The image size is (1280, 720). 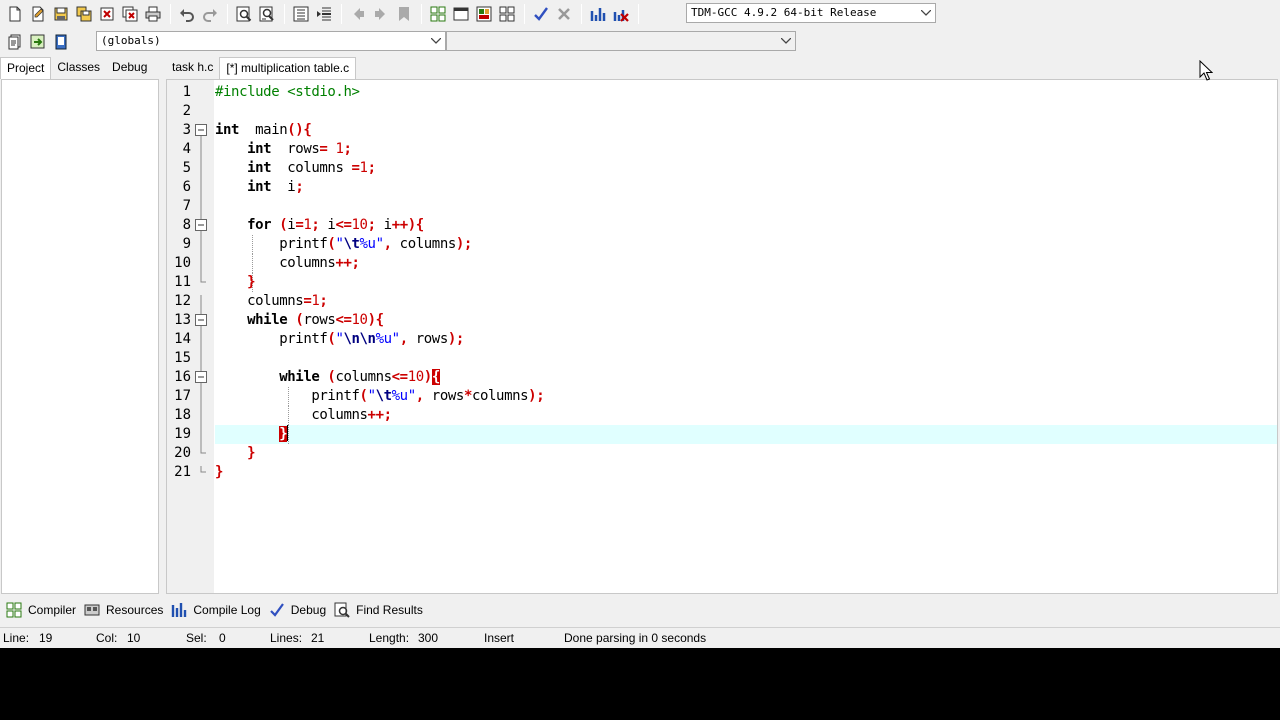 I want to click on code-token: for, so click(x=259, y=225).